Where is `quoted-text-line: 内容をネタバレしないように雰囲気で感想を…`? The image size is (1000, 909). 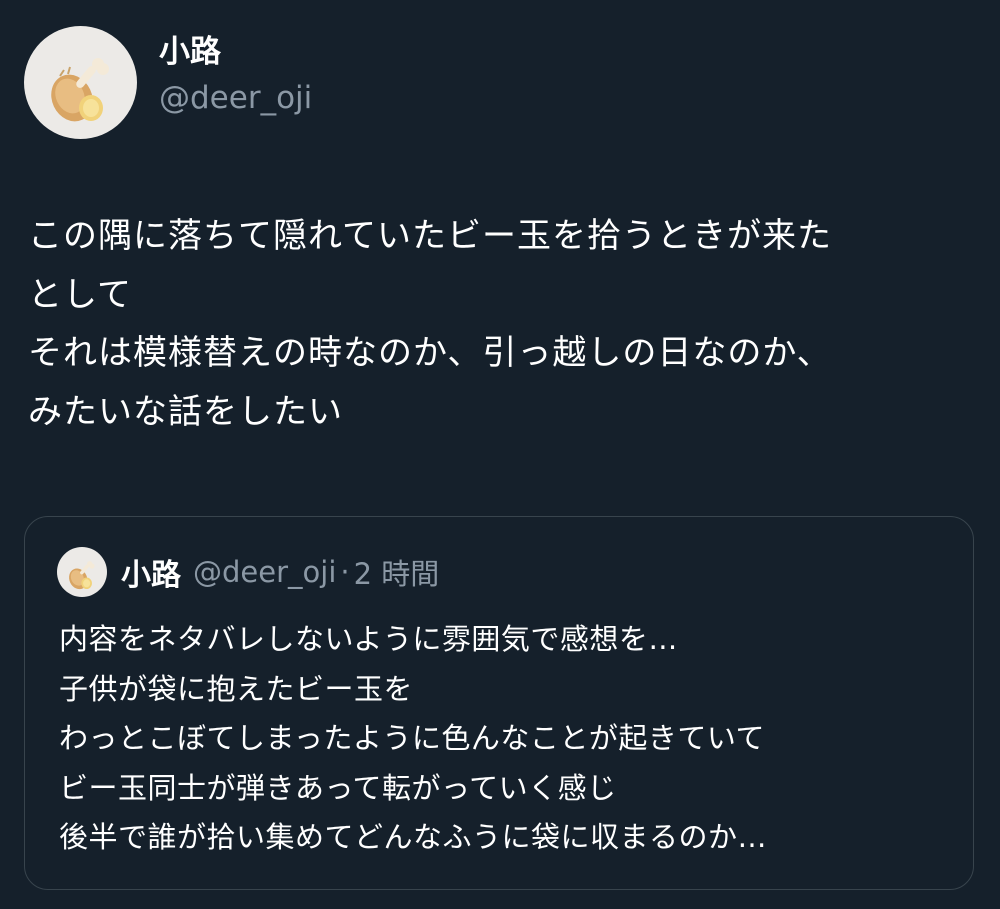 quoted-text-line: 内容をネタバレしないように雰囲気で感想を… is located at coordinates (368, 639).